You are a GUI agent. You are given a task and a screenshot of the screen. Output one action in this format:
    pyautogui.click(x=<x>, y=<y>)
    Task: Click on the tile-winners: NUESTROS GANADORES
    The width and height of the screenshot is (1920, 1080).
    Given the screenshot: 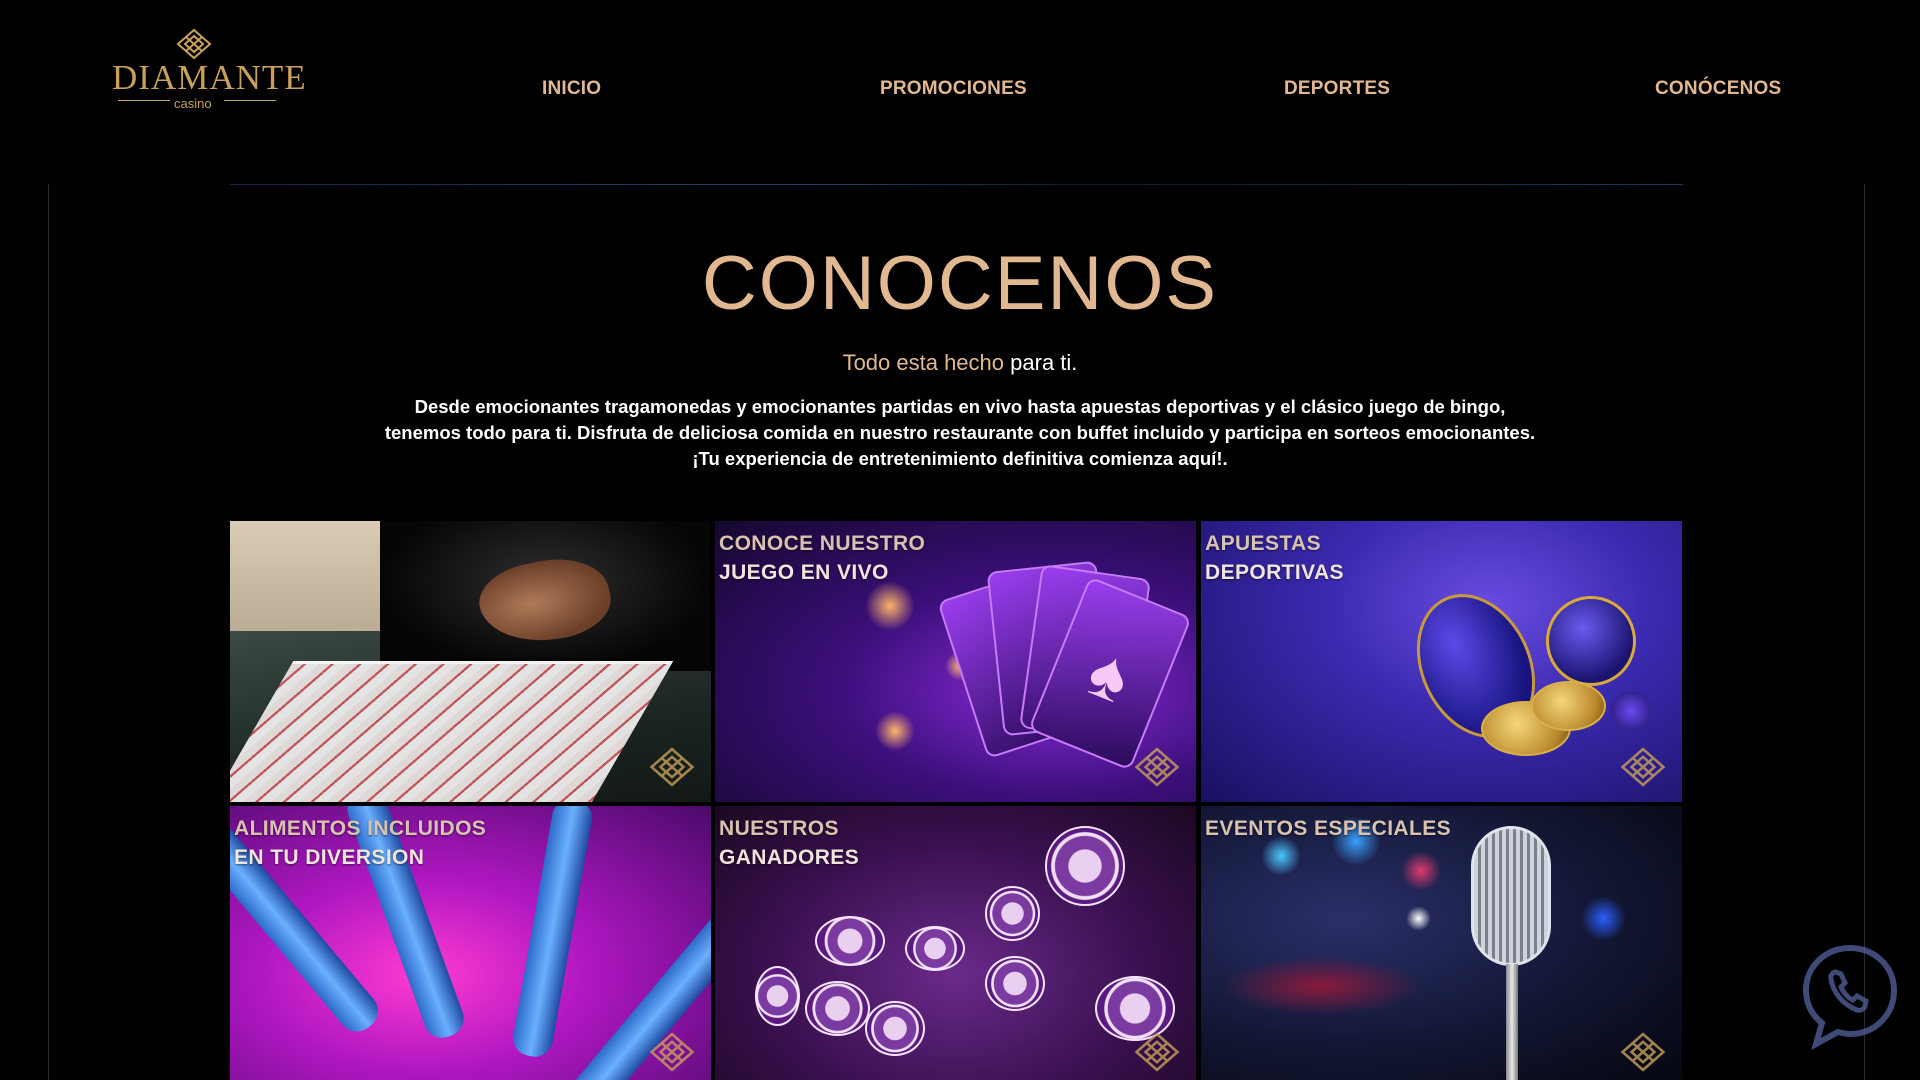 What is the action you would take?
    pyautogui.click(x=955, y=943)
    